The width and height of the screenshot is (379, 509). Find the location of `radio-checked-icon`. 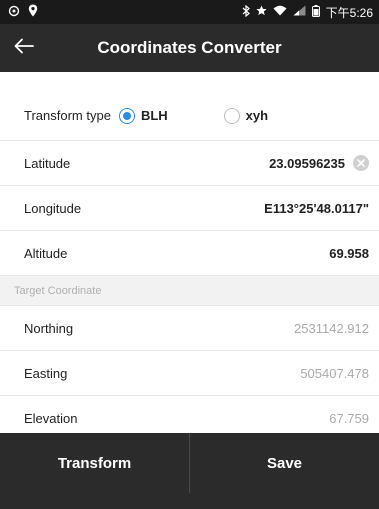

radio-checked-icon is located at coordinates (126, 115).